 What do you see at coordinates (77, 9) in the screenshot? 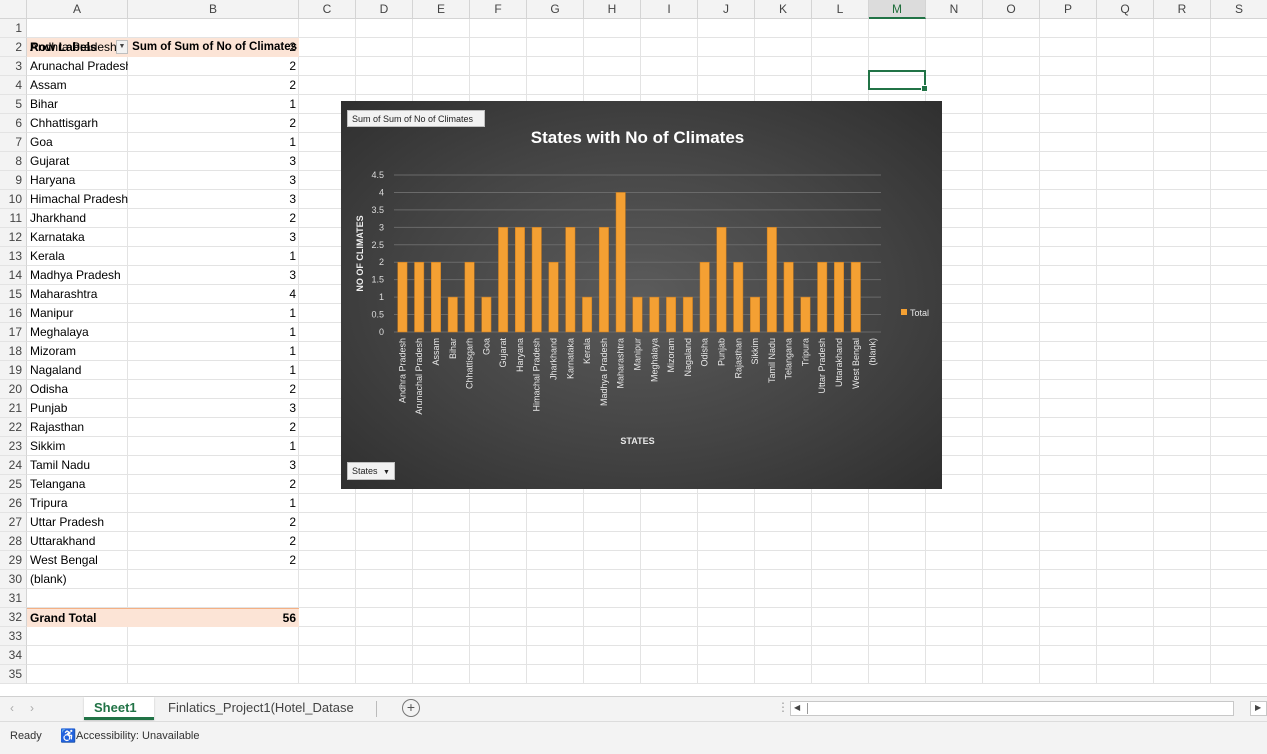
I see `column-header-a: A` at bounding box center [77, 9].